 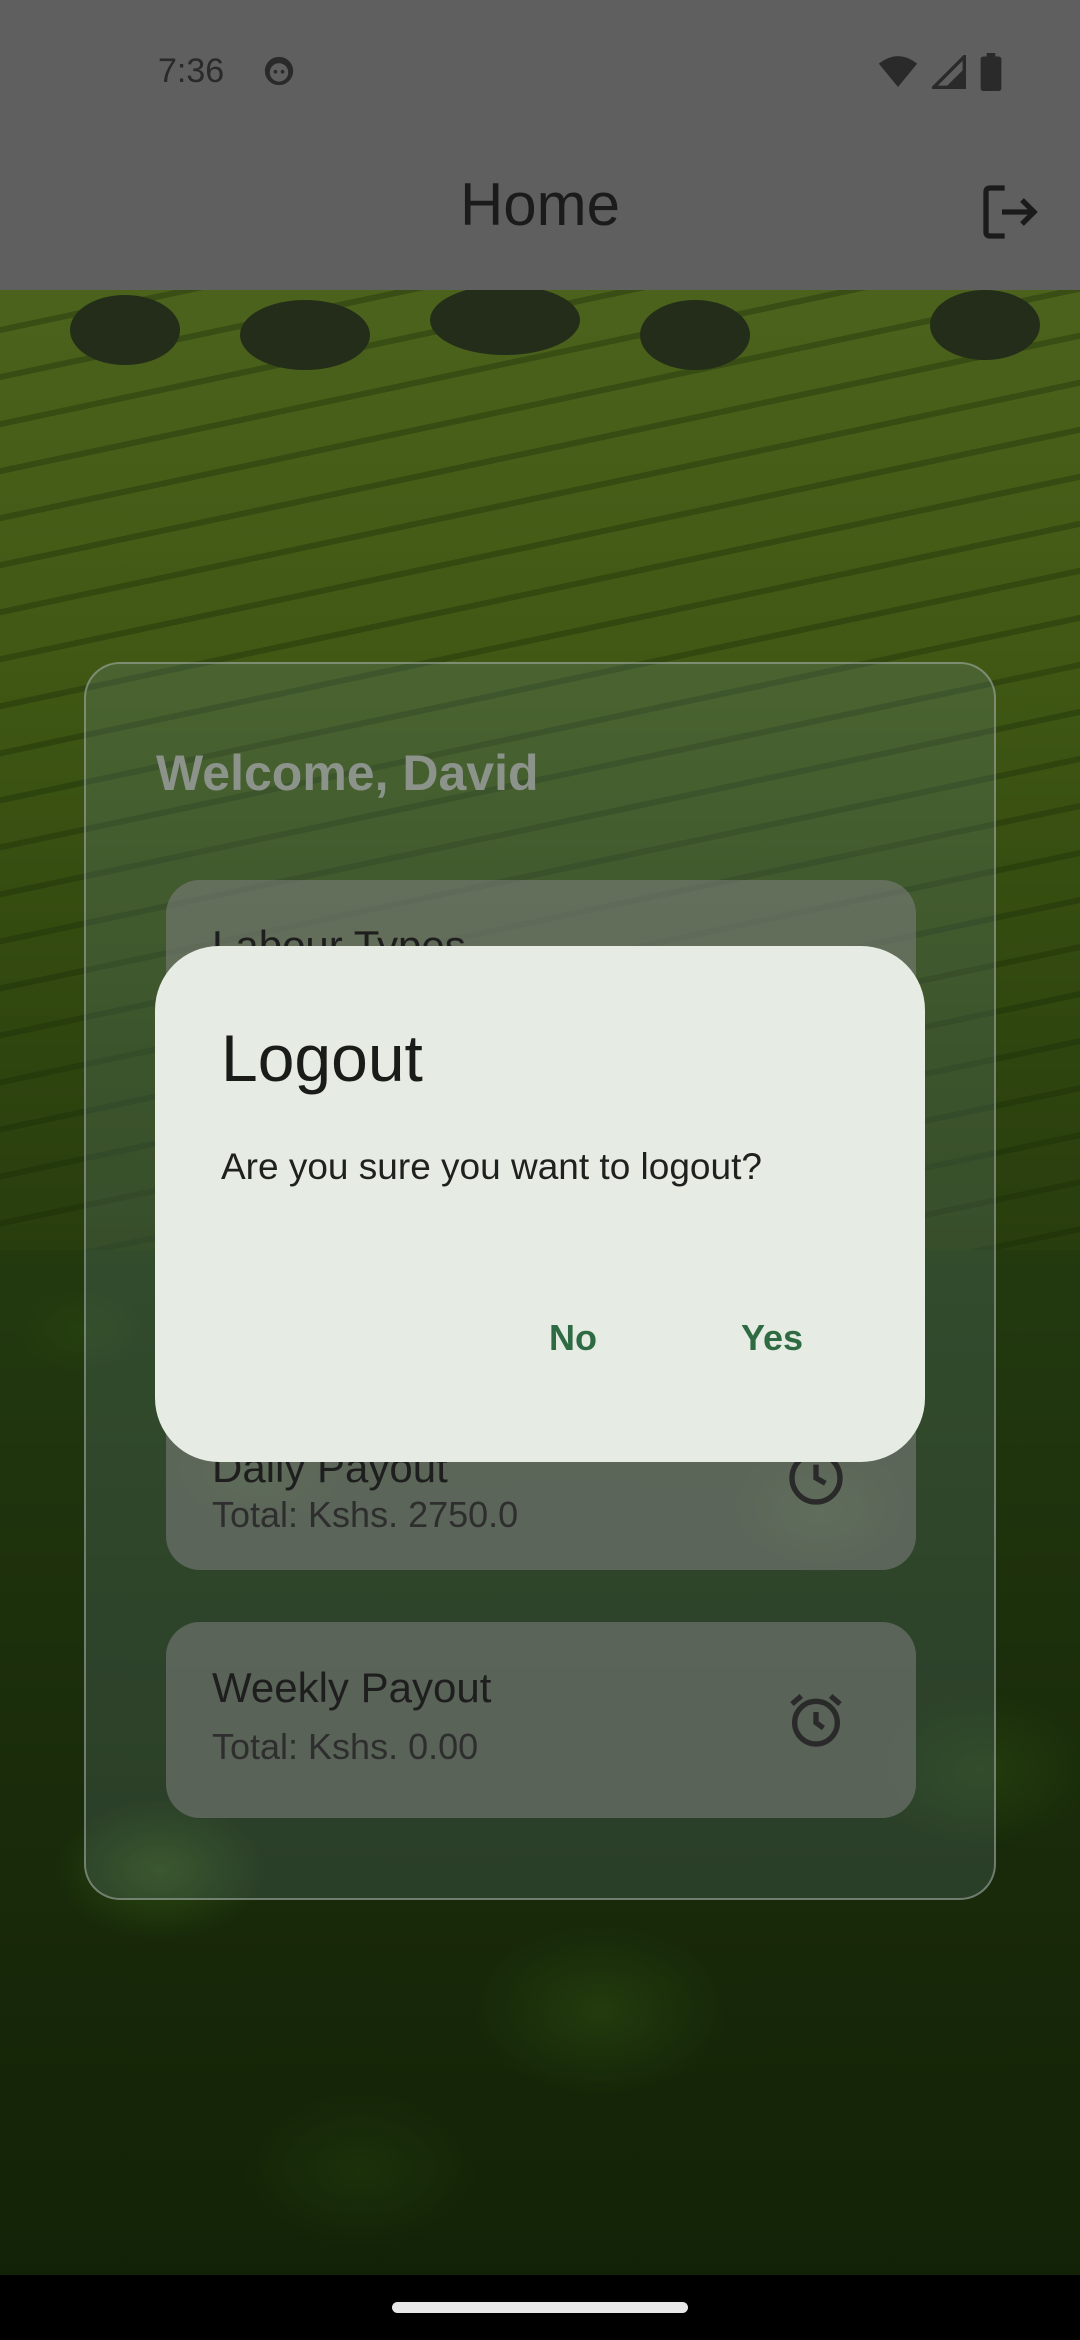 I want to click on status-bar: 7:36, so click(x=540, y=70).